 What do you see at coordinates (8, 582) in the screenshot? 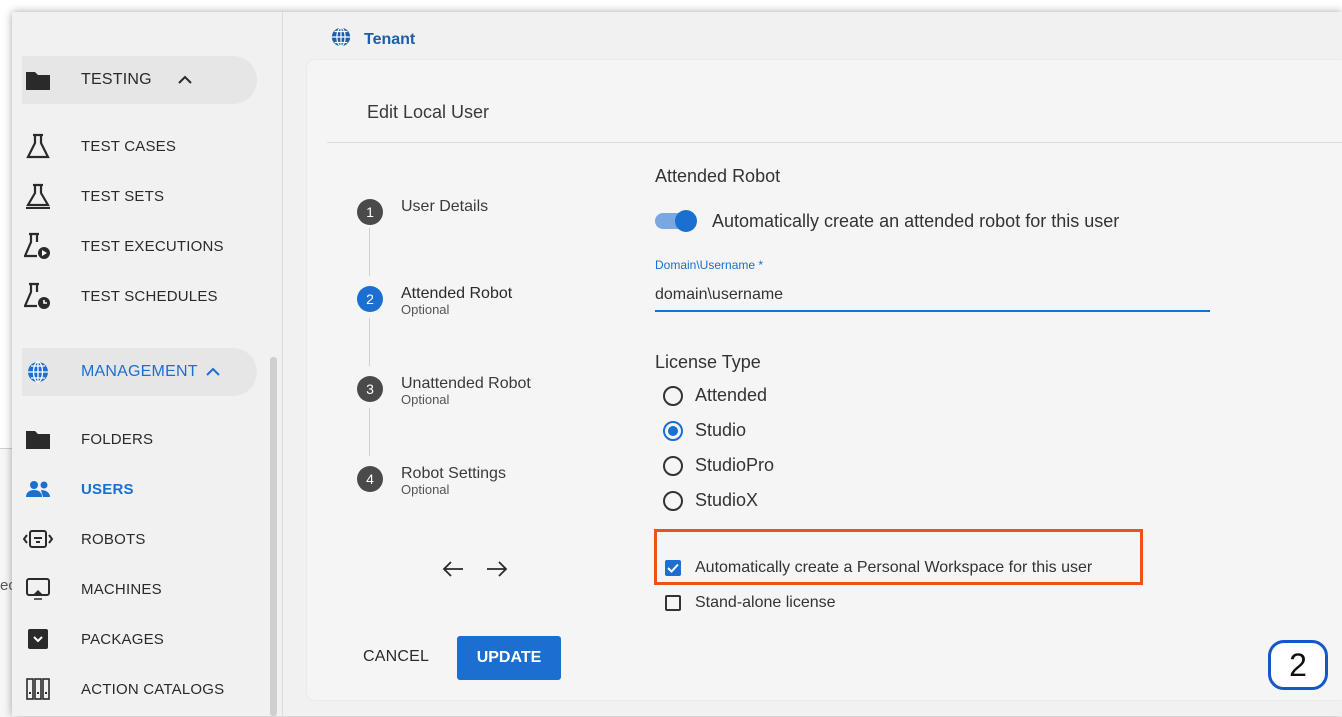
I see `background-window-edge: ec` at bounding box center [8, 582].